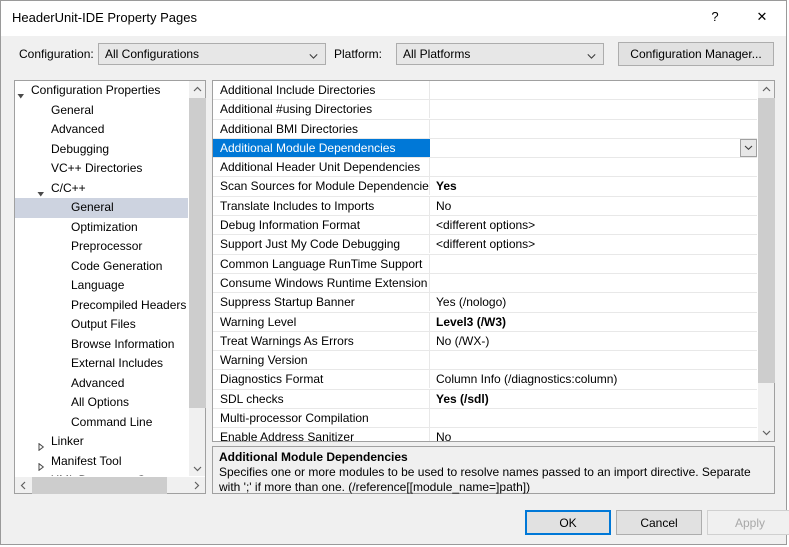 Image resolution: width=789 pixels, height=547 pixels. What do you see at coordinates (444, 205) in the screenshot?
I see `property-value: No` at bounding box center [444, 205].